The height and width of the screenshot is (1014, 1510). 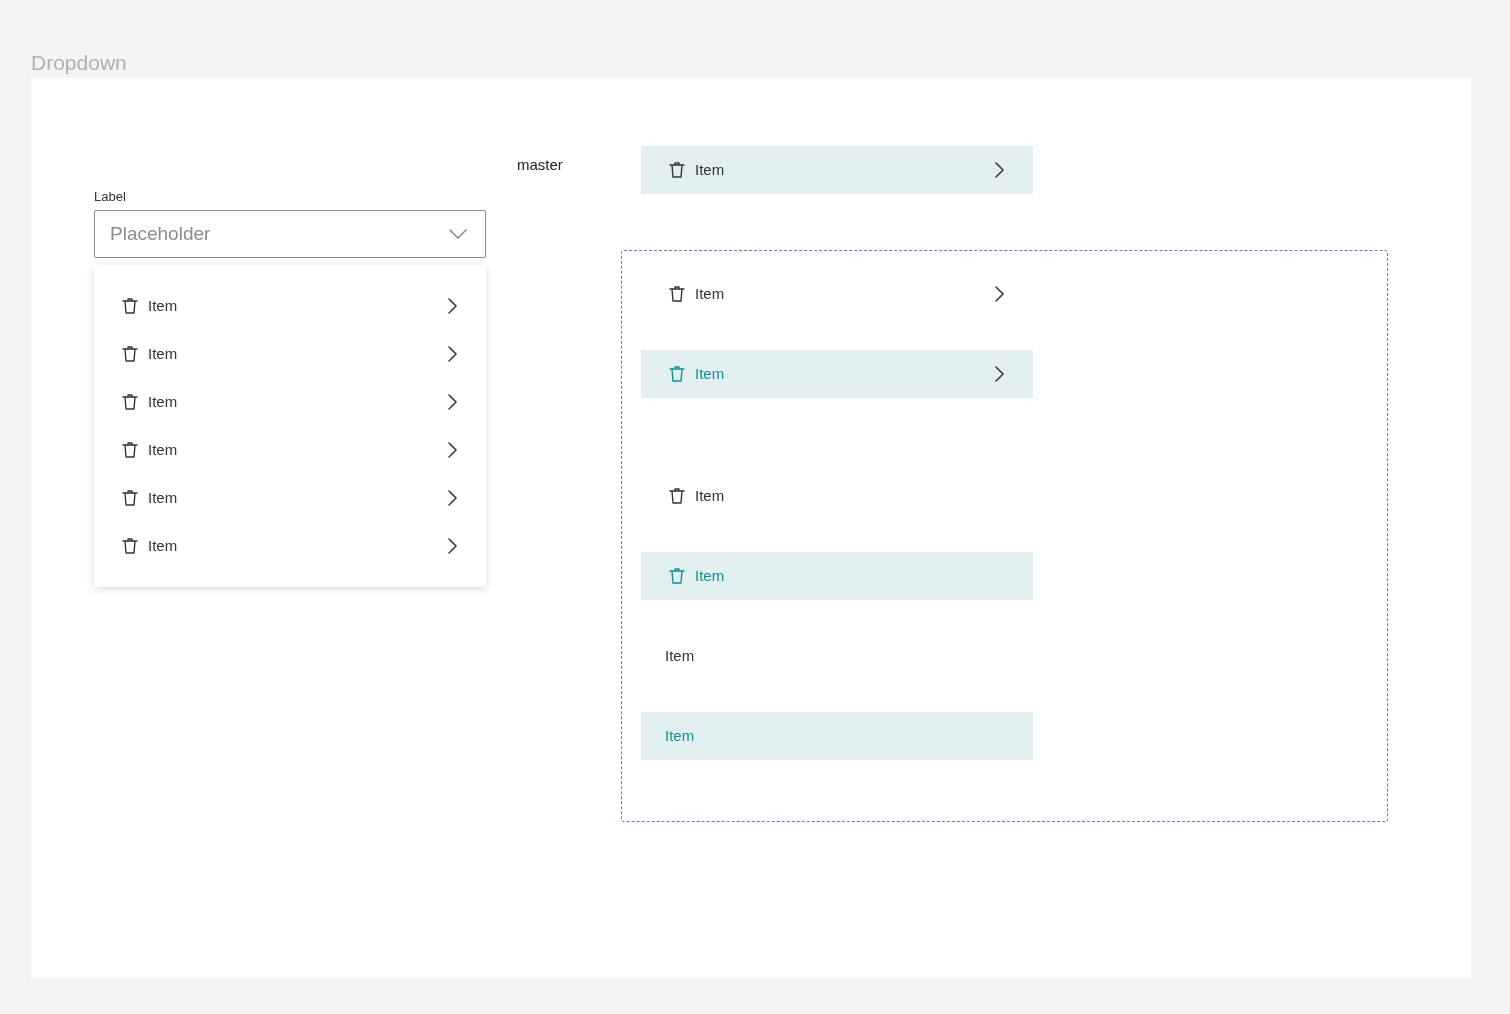 What do you see at coordinates (458, 234) in the screenshot?
I see `chevron-down-icon` at bounding box center [458, 234].